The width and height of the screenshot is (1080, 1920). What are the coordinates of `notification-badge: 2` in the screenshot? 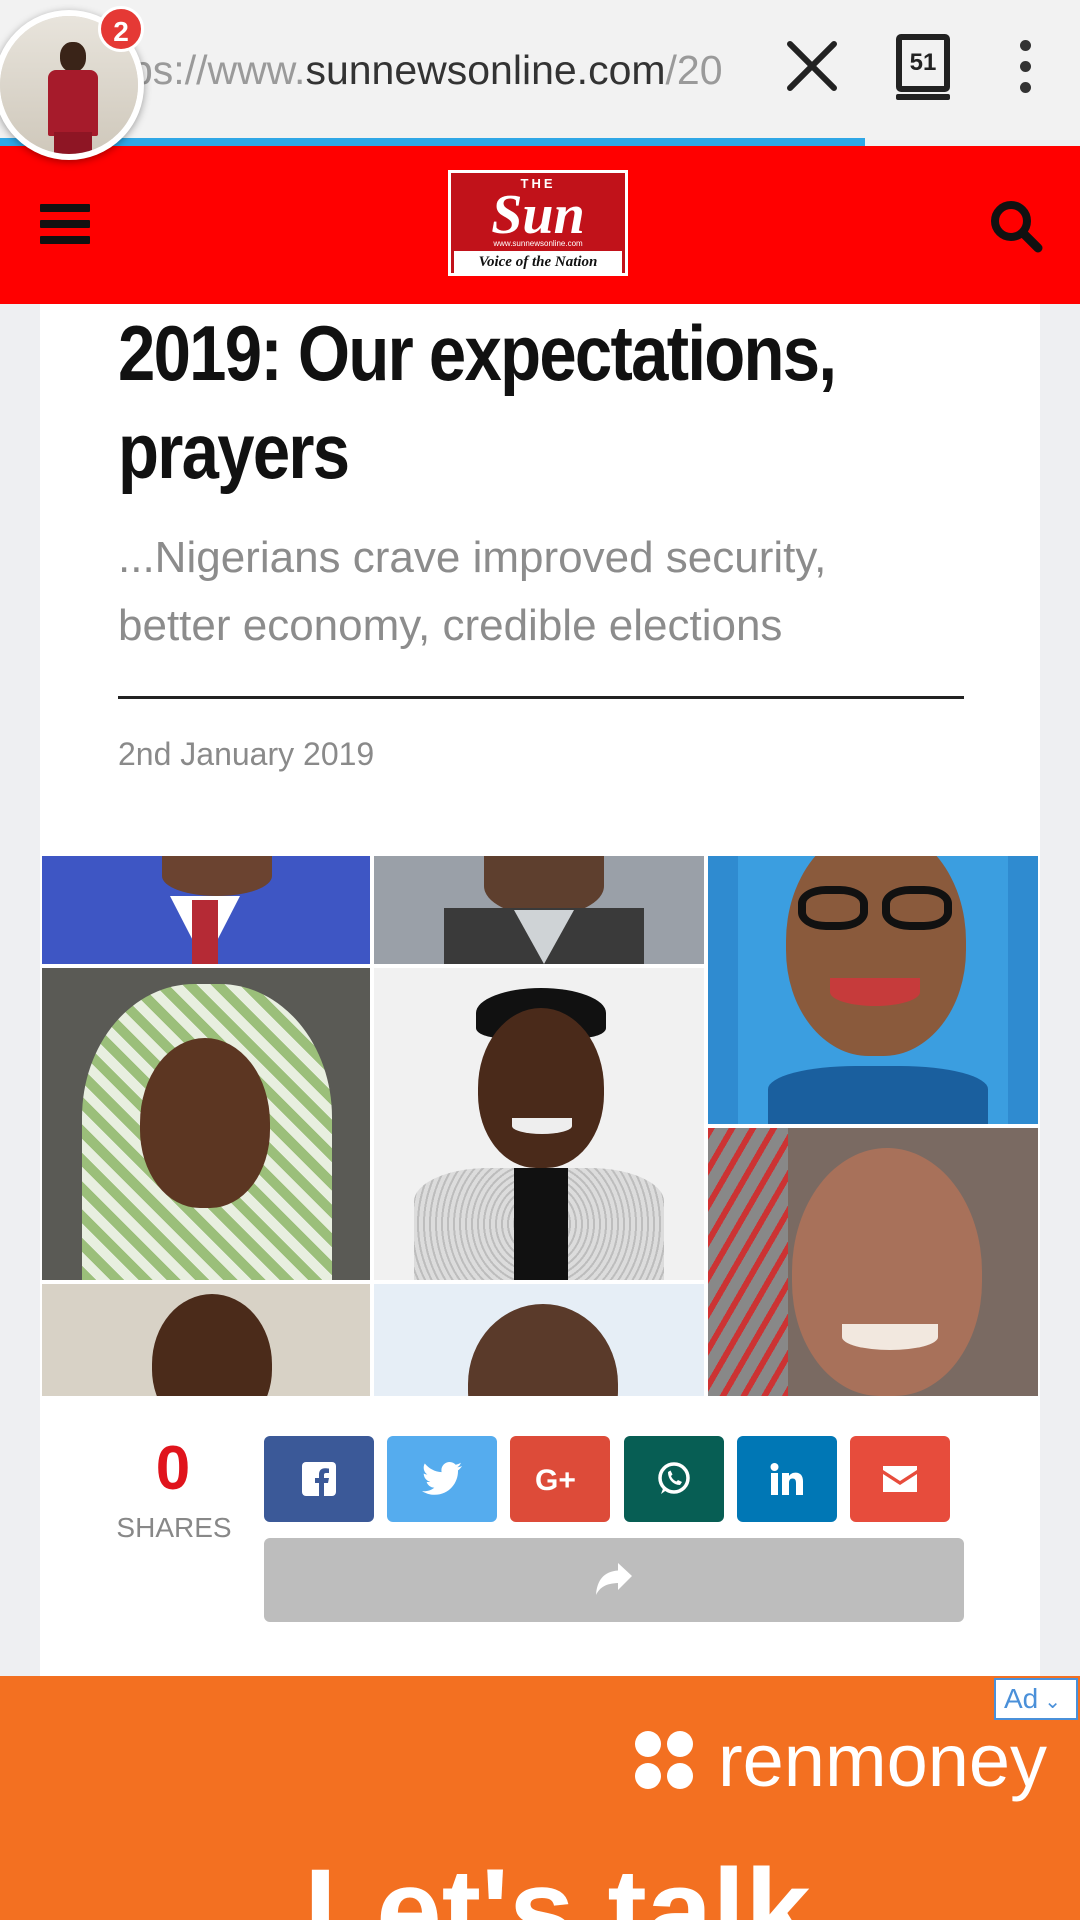 It's located at (121, 29).